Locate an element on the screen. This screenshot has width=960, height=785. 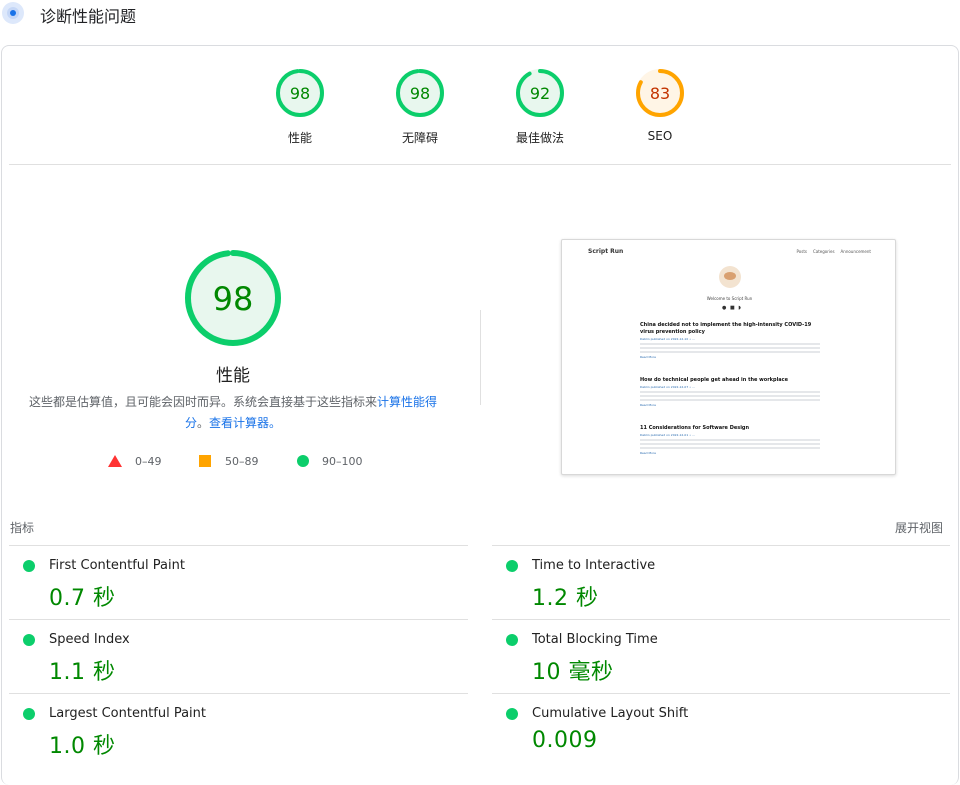
divider is located at coordinates (480, 164).